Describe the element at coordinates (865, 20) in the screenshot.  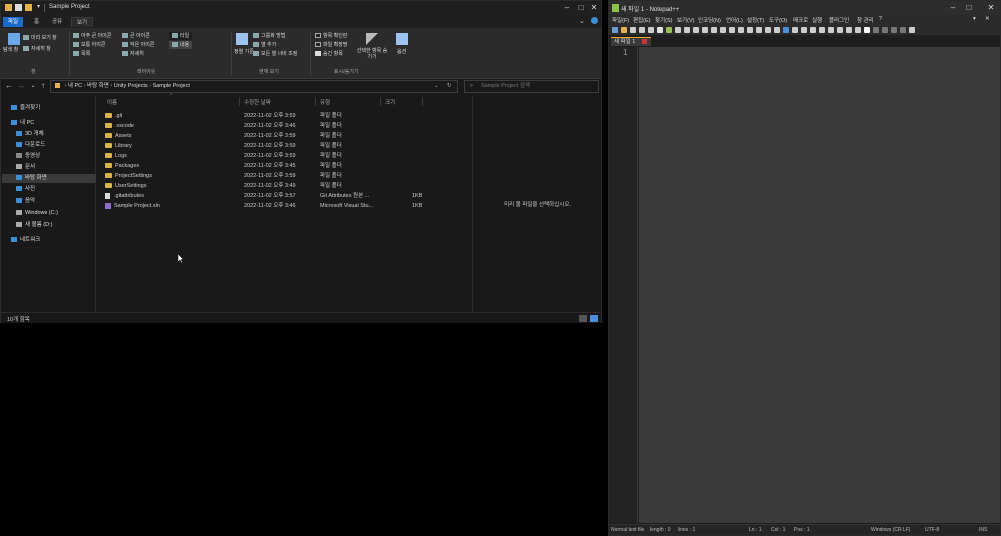
I see `menu-window: 창 관리` at that location.